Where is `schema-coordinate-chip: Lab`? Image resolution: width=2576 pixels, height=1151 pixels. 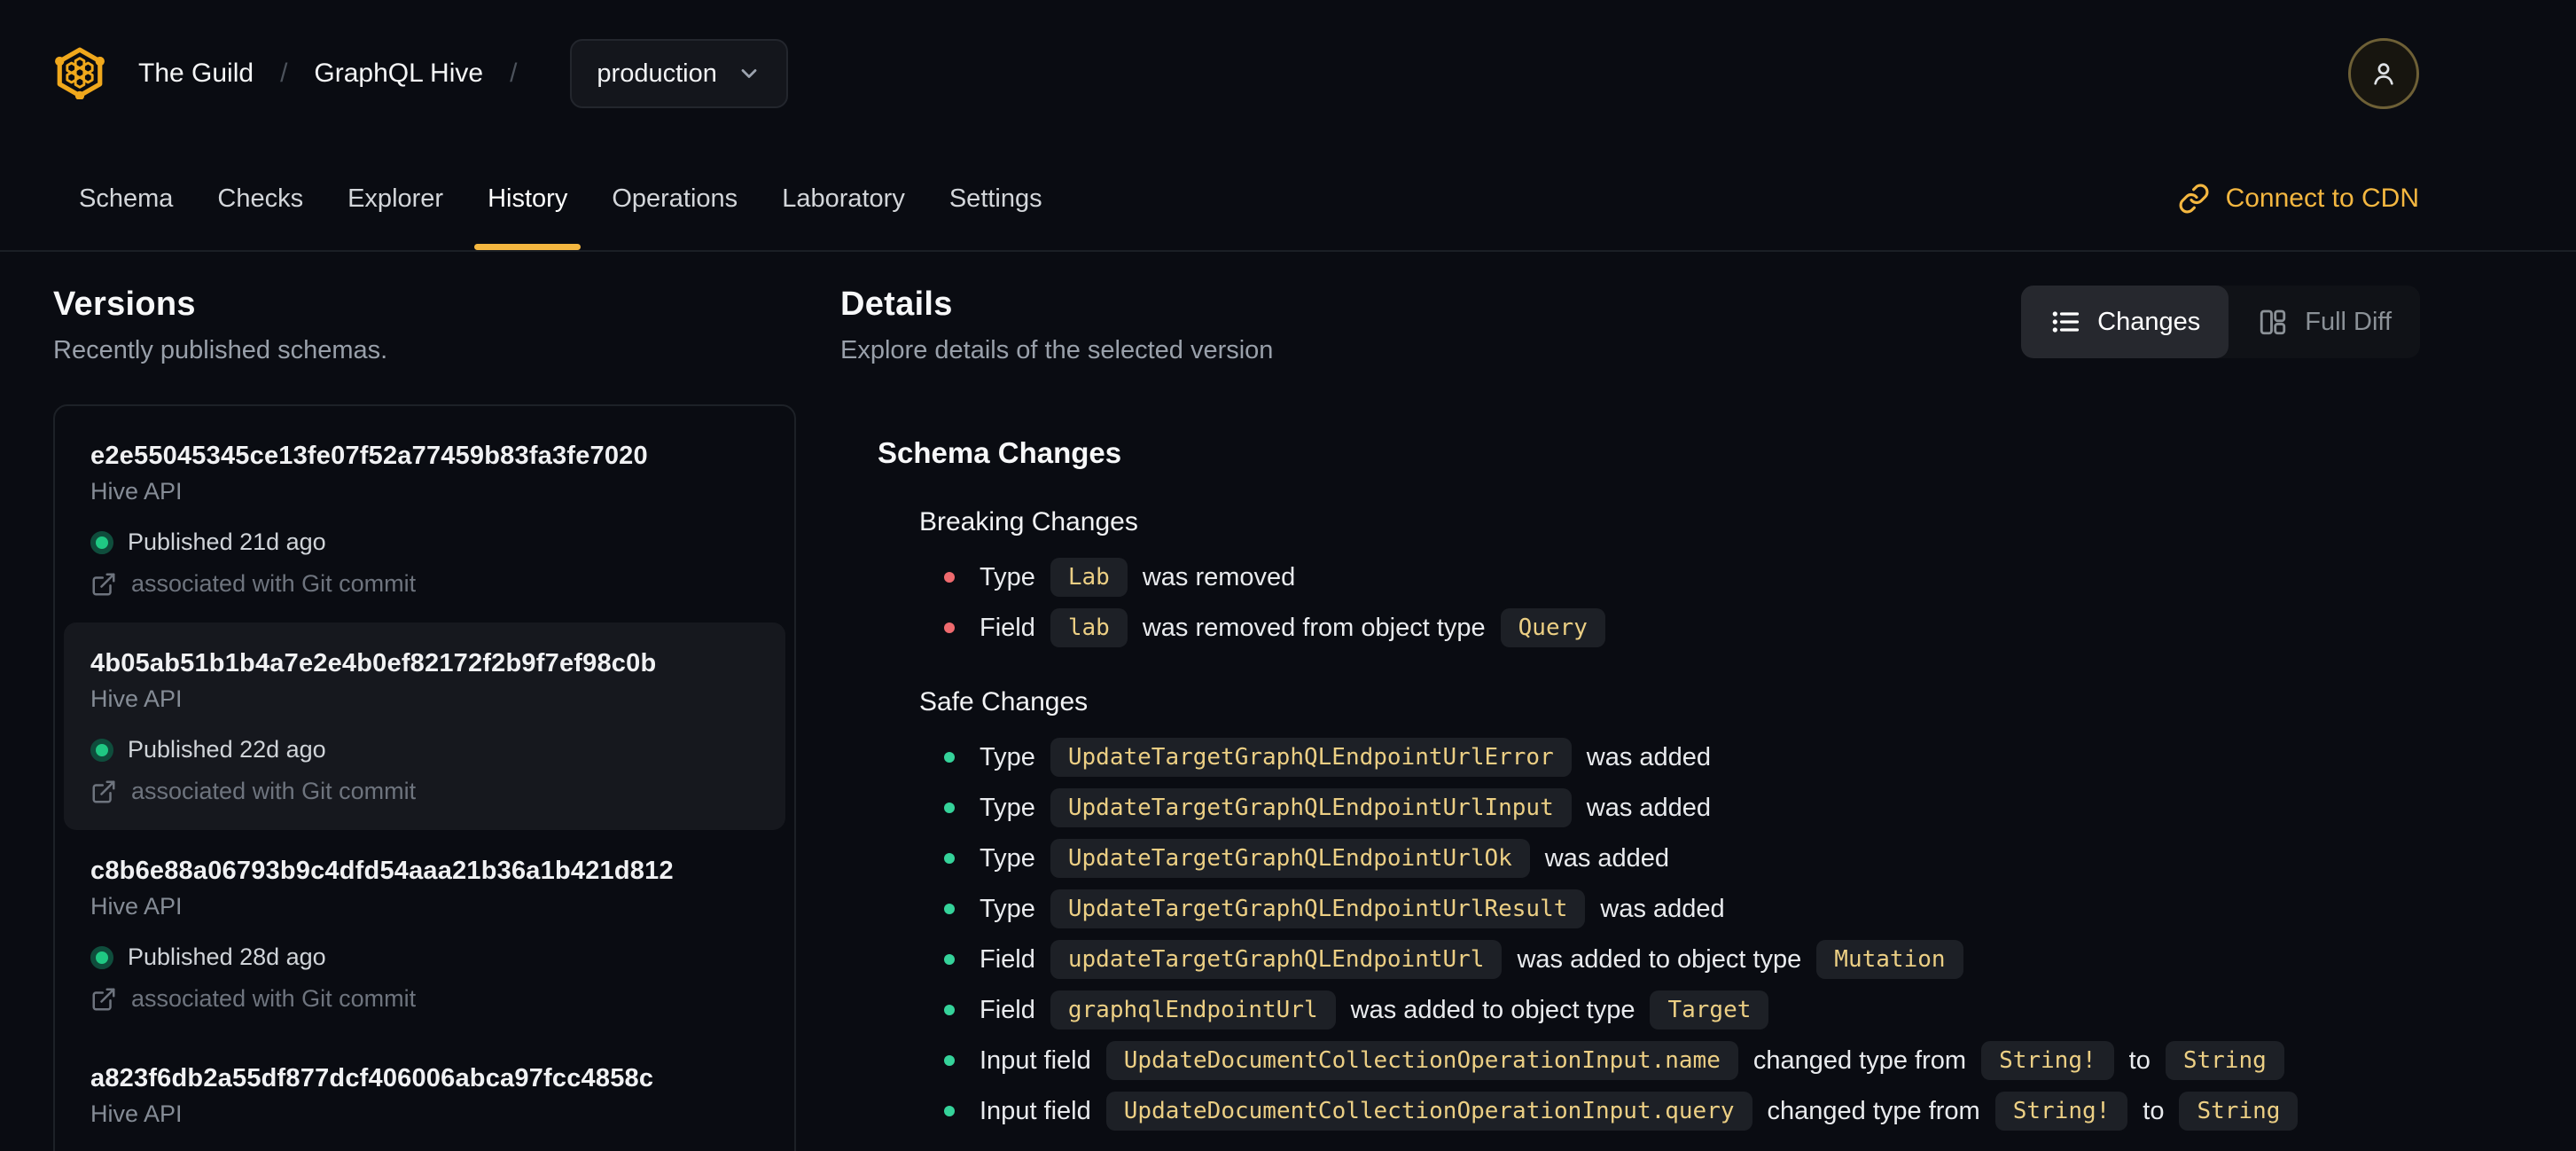
schema-coordinate-chip: Lab is located at coordinates (1089, 577).